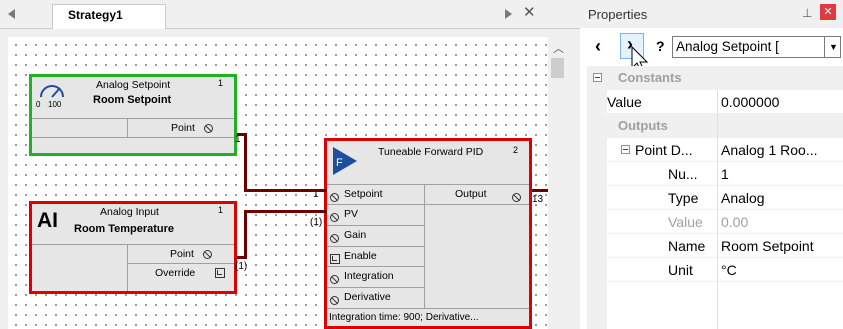  I want to click on gauge-min-label: 0, so click(38, 104).